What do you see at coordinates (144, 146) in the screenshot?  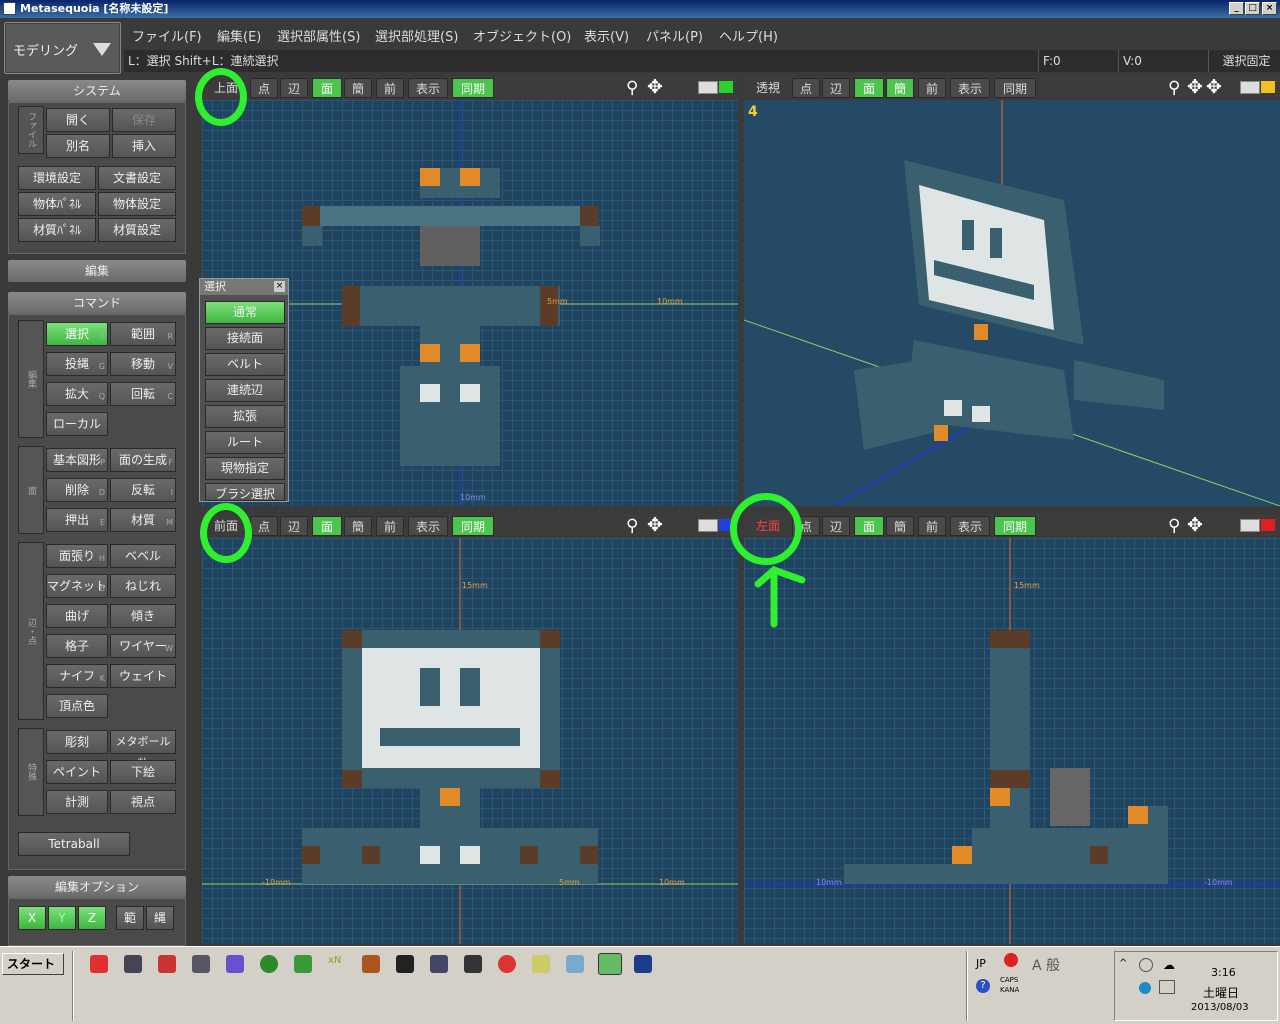 I see `insert-button: 挿入` at bounding box center [144, 146].